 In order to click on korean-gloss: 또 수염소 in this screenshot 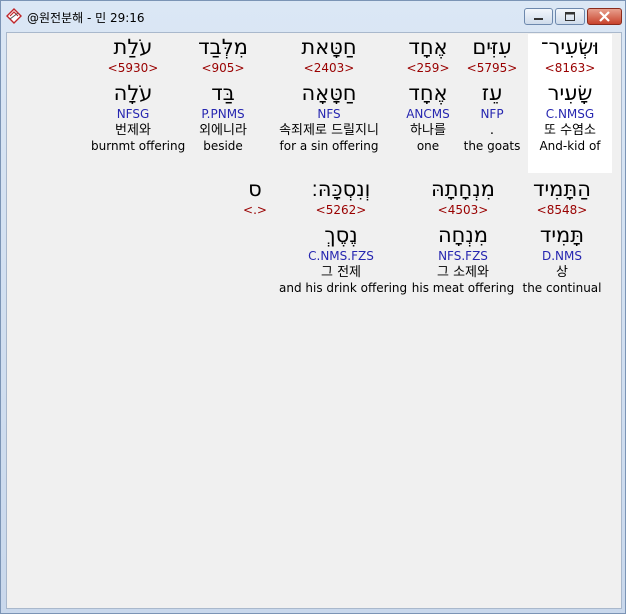, I will do `click(570, 130)`.